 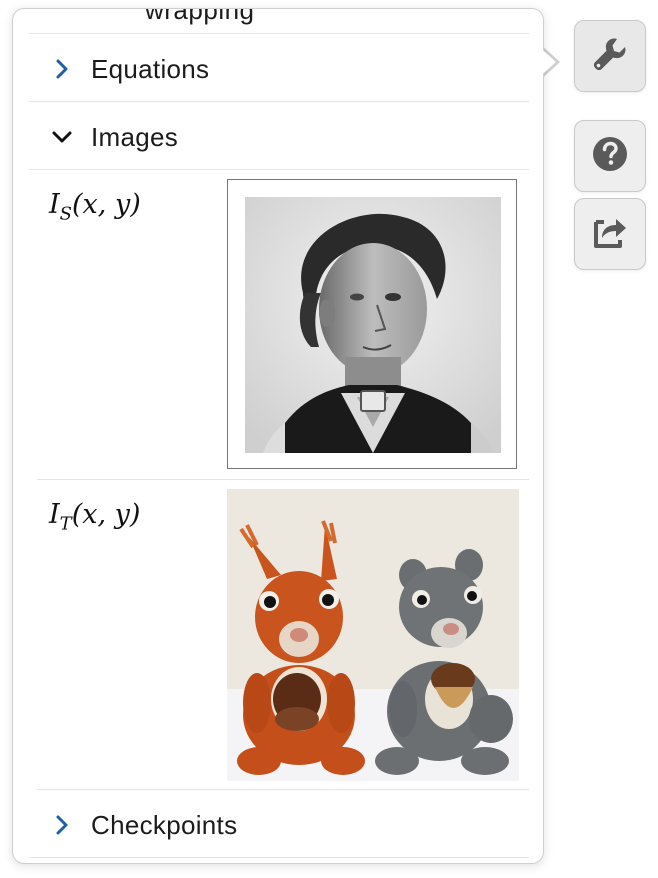 I want to click on clipped-row: wrapping, so click(x=277, y=16).